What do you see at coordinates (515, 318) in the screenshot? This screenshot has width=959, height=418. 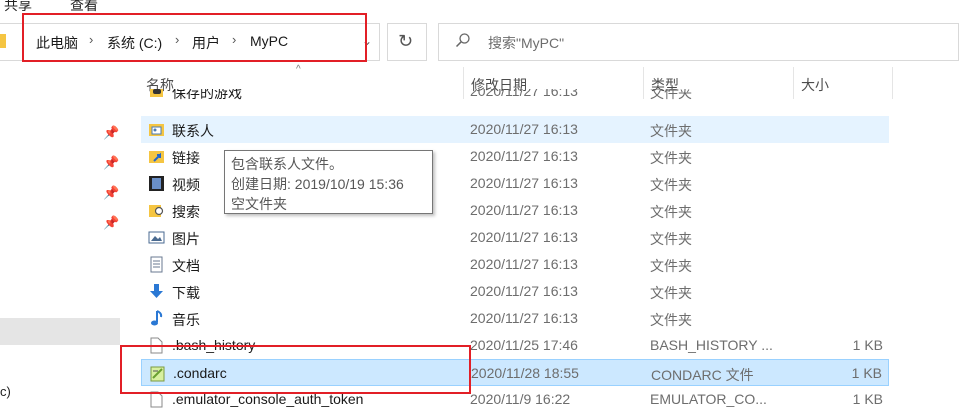 I see `list-item: 音乐 2020/11/27 16:13 文件夹` at bounding box center [515, 318].